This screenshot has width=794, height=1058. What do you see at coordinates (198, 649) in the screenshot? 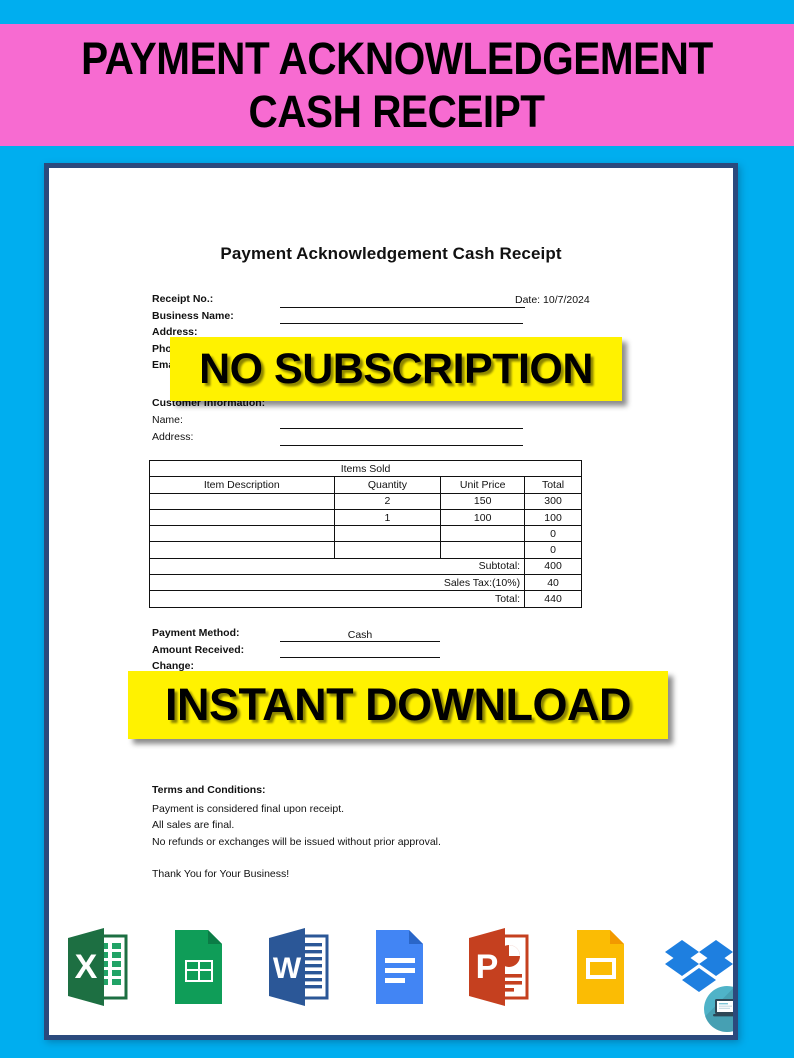
I see `field-label: Amount Received:` at bounding box center [198, 649].